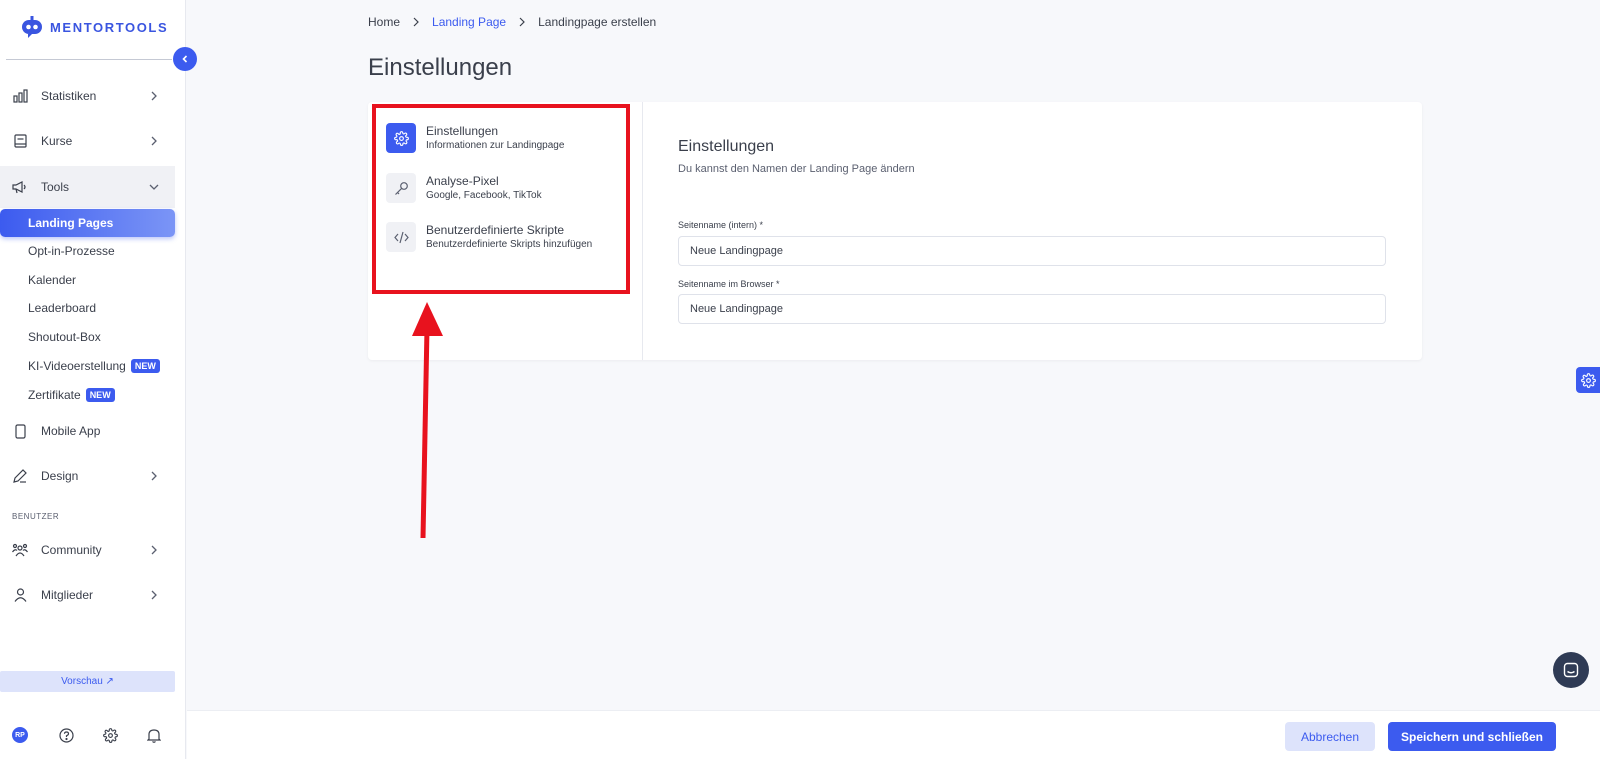 Image resolution: width=1600 pixels, height=759 pixels. What do you see at coordinates (87, 187) in the screenshot?
I see `sidebar-item-tools: Tools` at bounding box center [87, 187].